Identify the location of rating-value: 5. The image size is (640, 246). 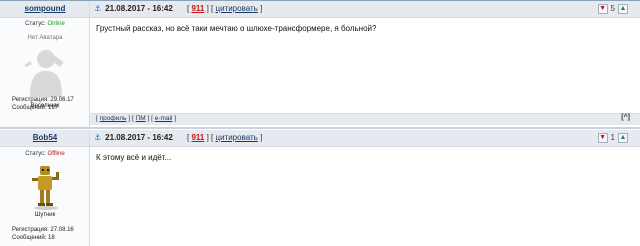
(612, 8).